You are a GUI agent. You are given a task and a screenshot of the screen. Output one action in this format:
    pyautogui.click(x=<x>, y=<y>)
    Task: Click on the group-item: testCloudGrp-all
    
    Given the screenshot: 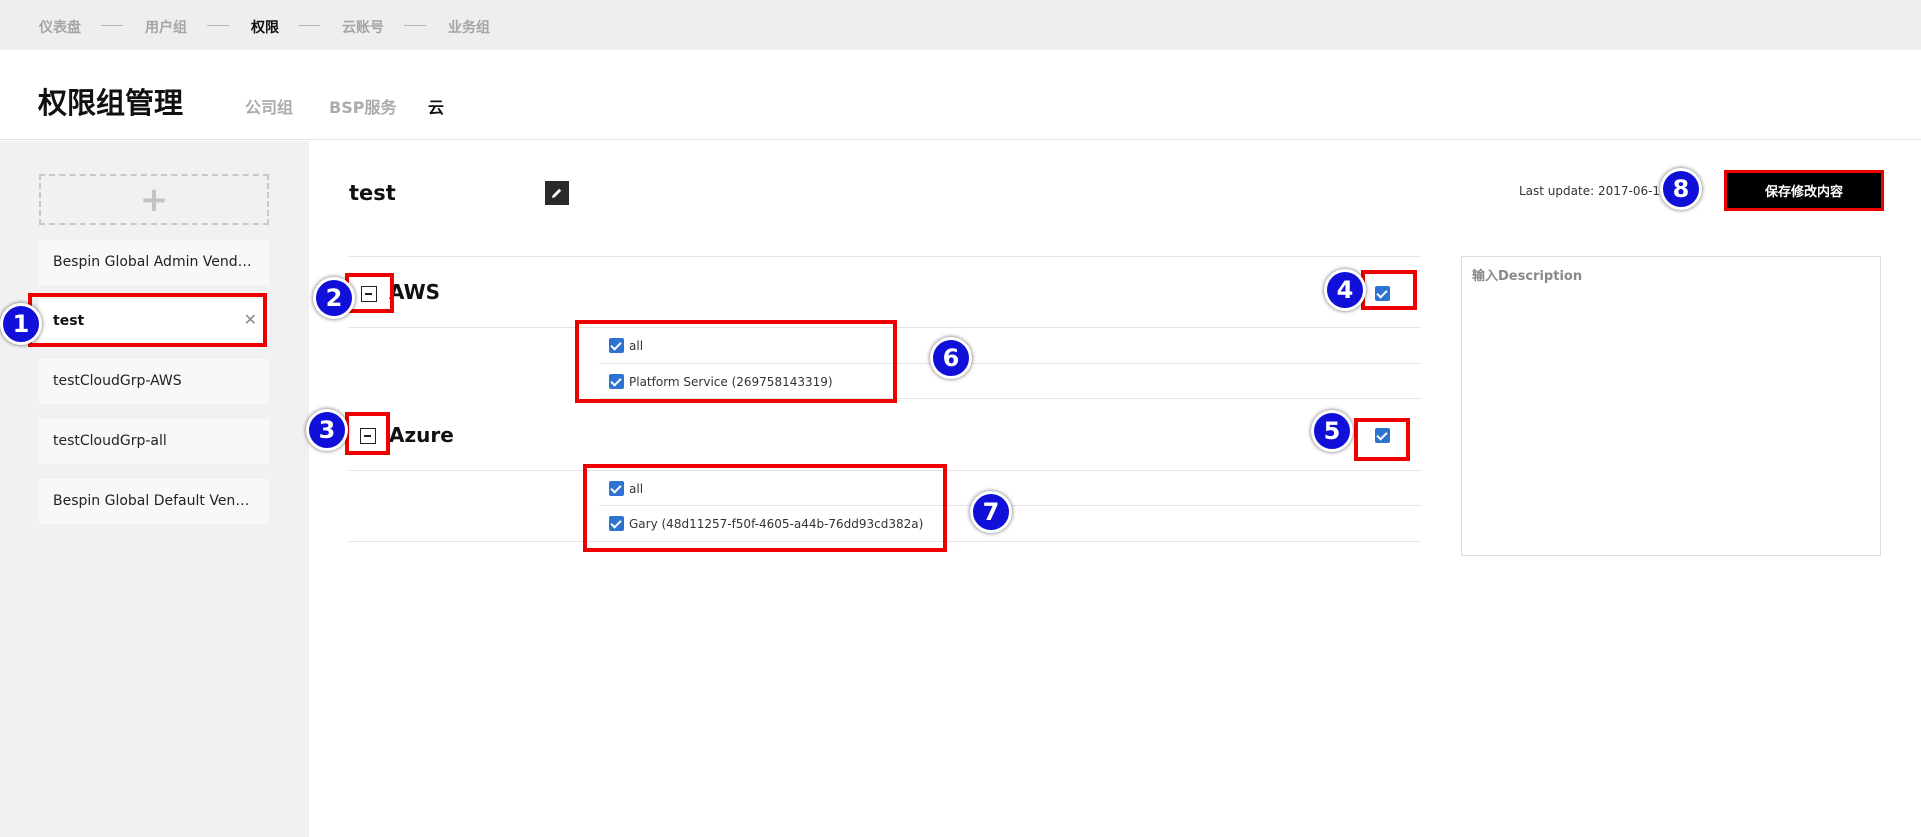 What is the action you would take?
    pyautogui.click(x=154, y=441)
    